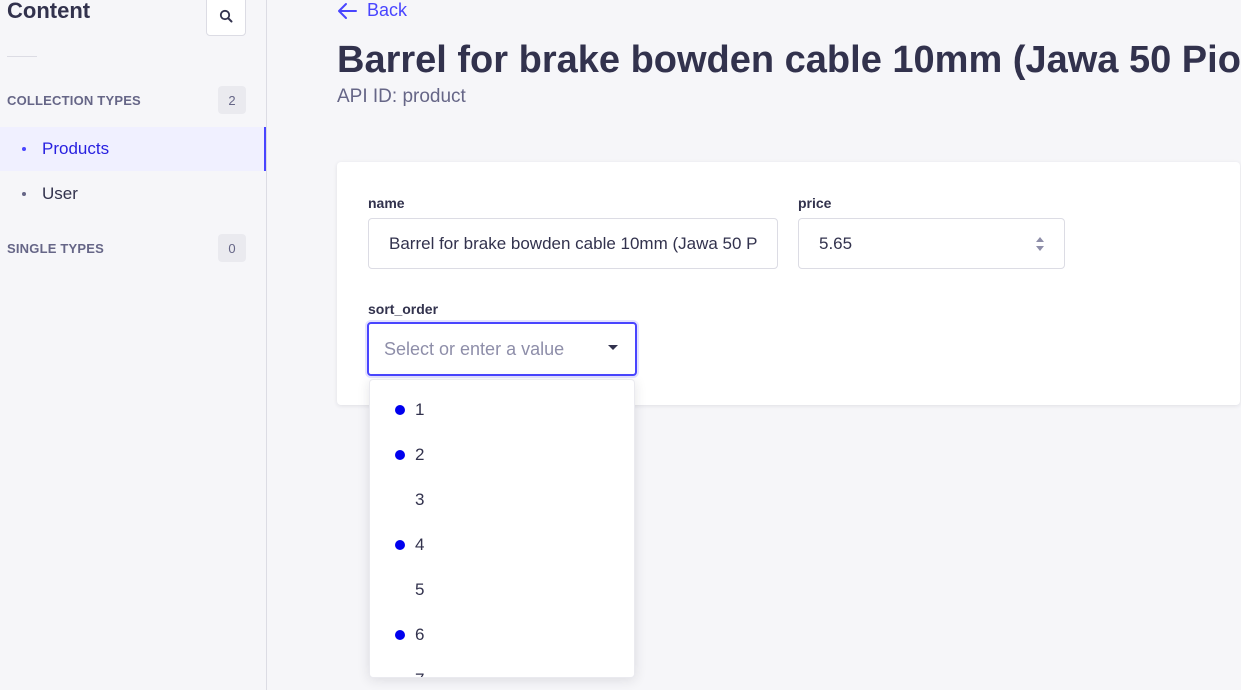 Image resolution: width=1241 pixels, height=690 pixels. What do you see at coordinates (420, 589) in the screenshot?
I see `option-label: 5` at bounding box center [420, 589].